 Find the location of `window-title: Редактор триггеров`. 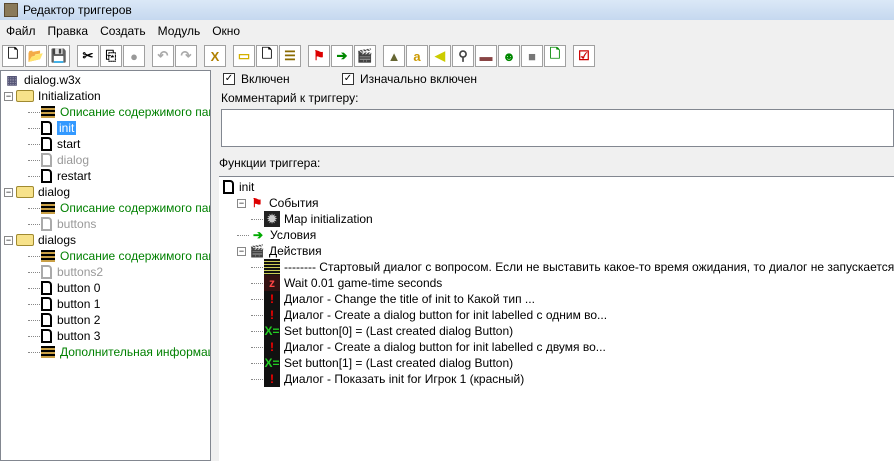

window-title: Редактор триггеров is located at coordinates (77, 10).